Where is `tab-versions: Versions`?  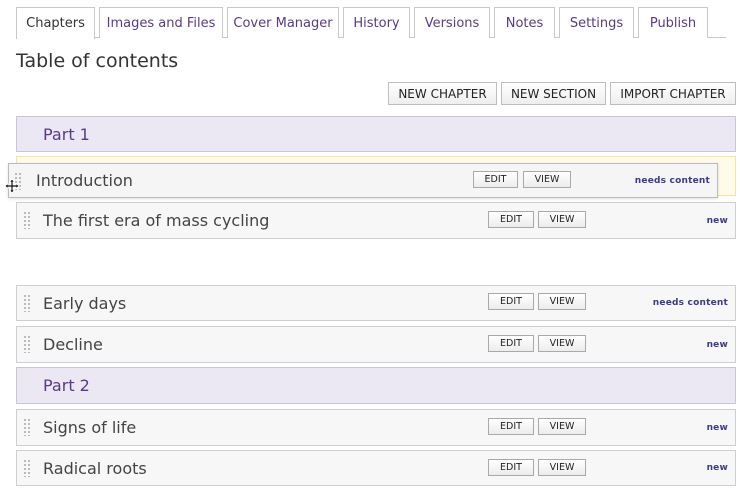
tab-versions: Versions is located at coordinates (452, 22).